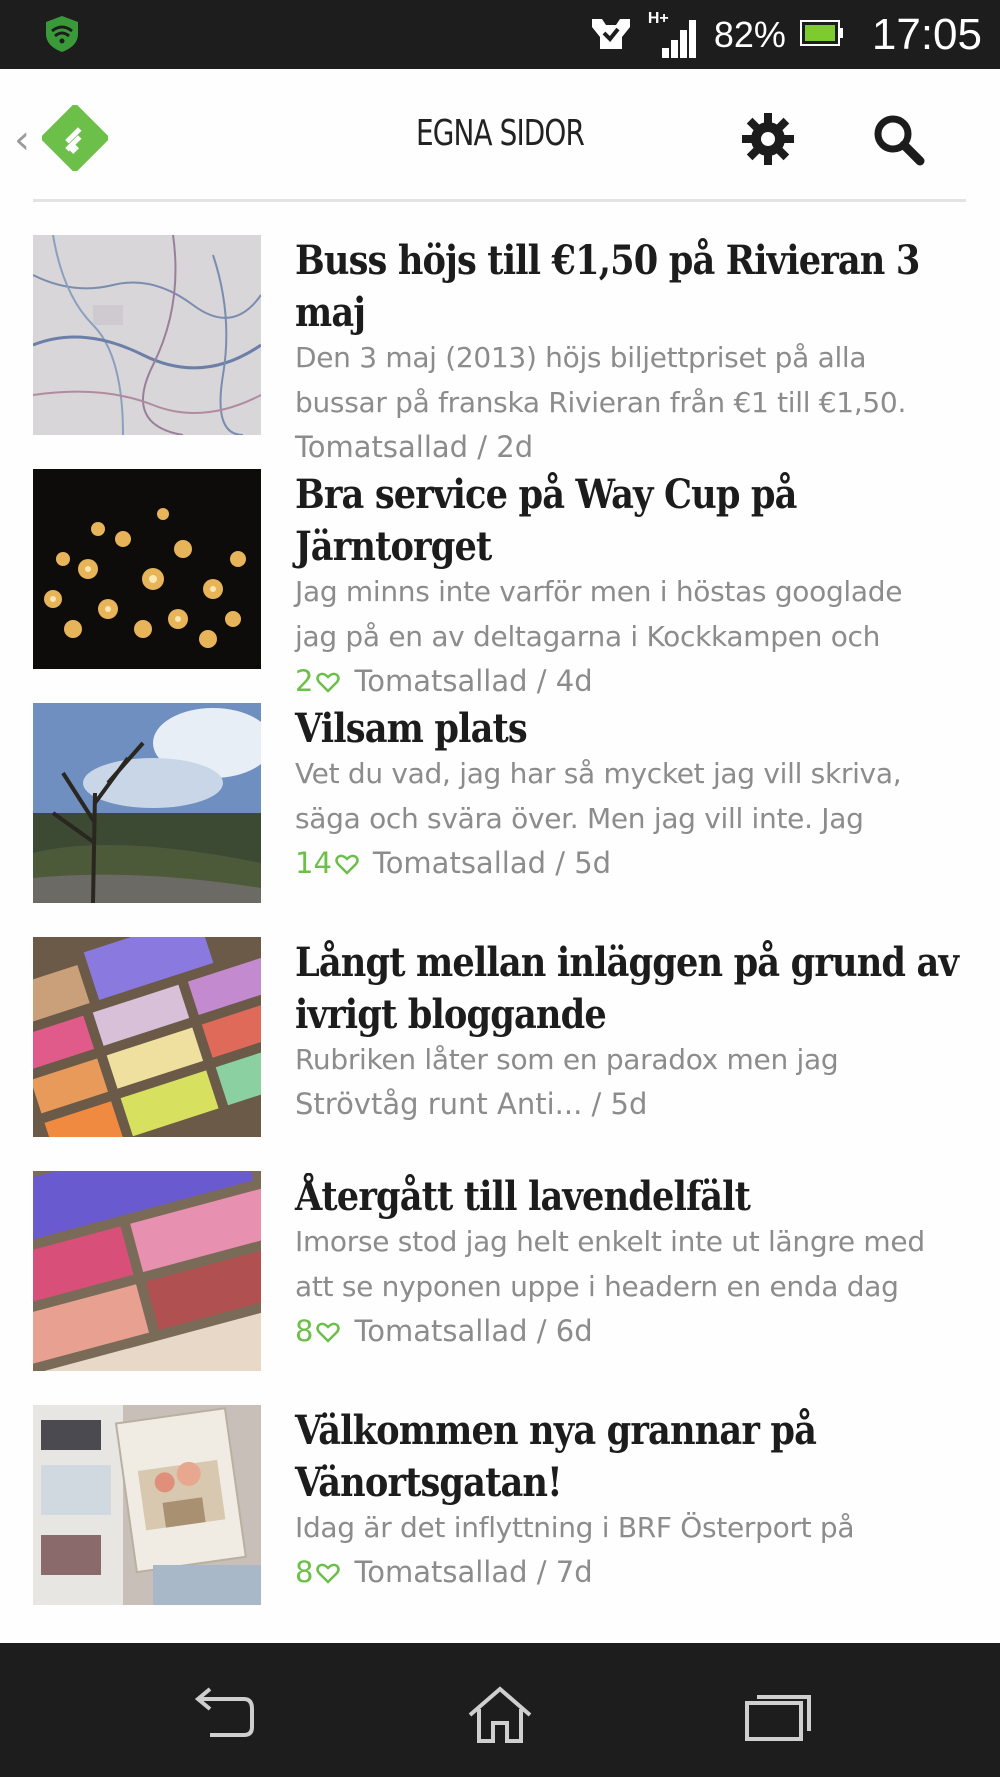 The width and height of the screenshot is (1000, 1777). I want to click on notification-icon, so click(611, 35).